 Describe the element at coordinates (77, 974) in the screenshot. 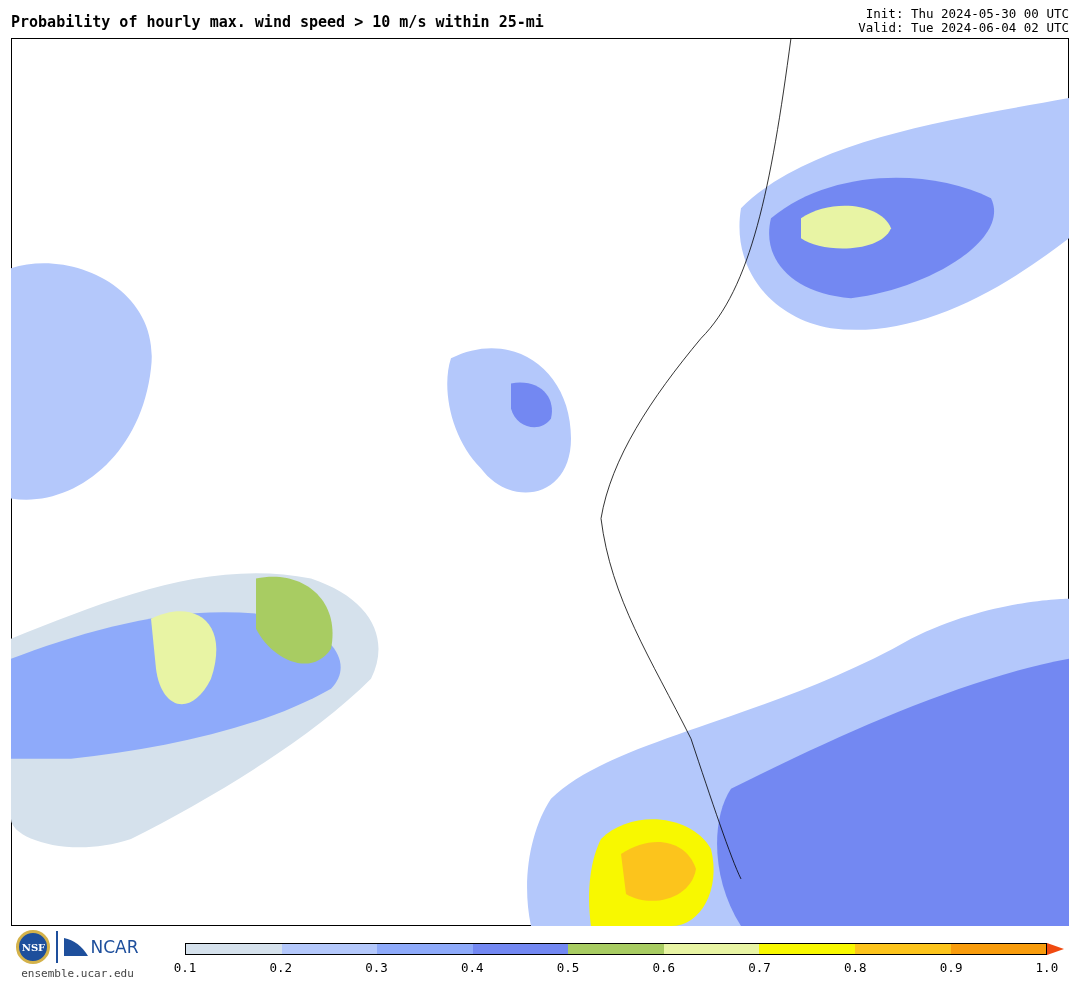

I see `site-url: ensemble.ucar.edu` at that location.